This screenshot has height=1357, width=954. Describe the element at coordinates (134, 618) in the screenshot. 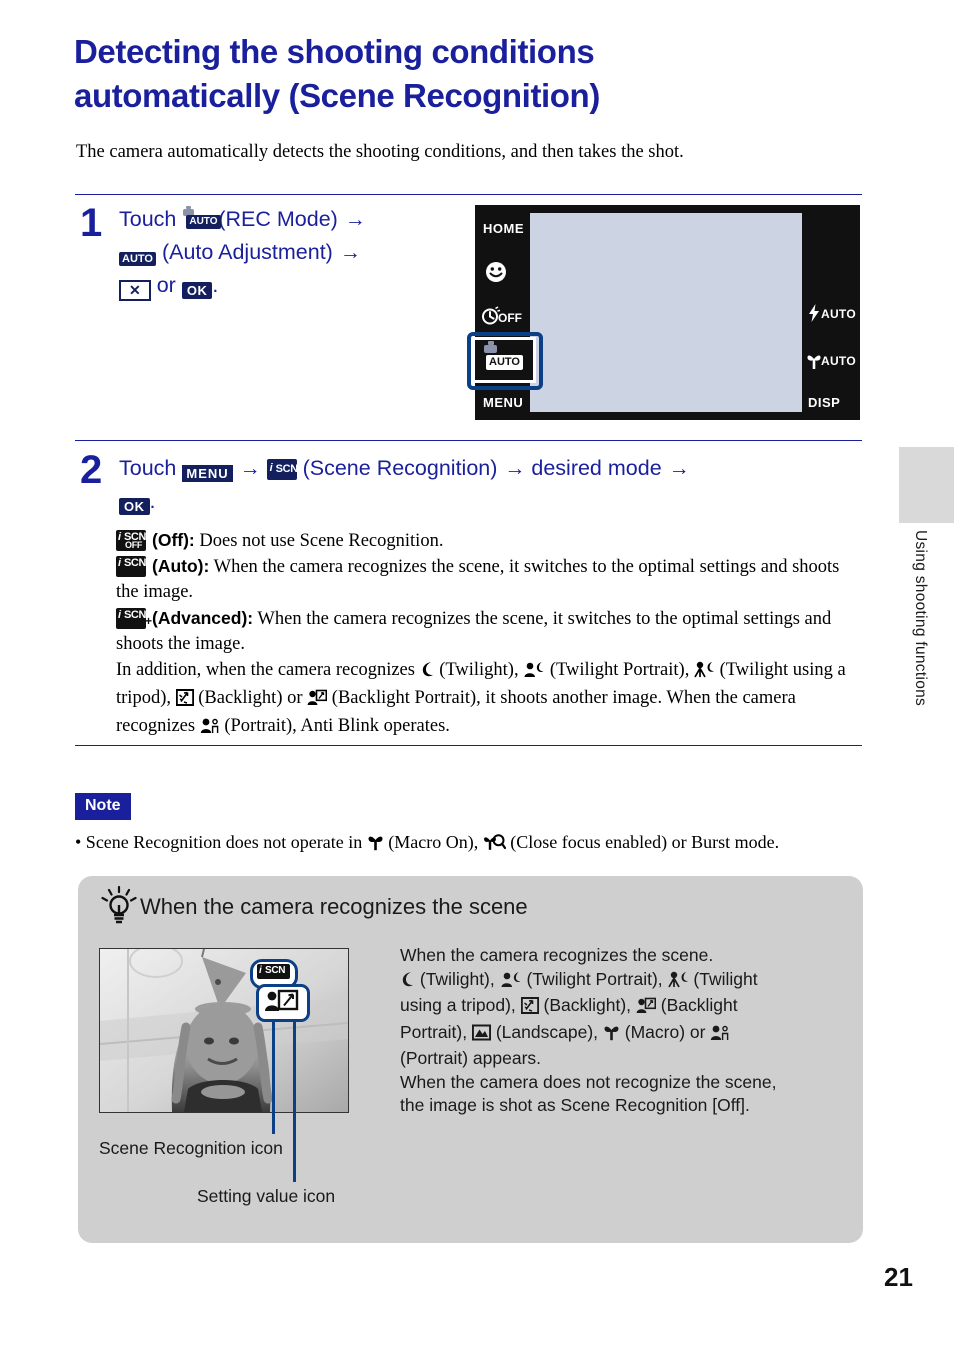

I see `iscn-advanced-icon: i SCN +` at that location.